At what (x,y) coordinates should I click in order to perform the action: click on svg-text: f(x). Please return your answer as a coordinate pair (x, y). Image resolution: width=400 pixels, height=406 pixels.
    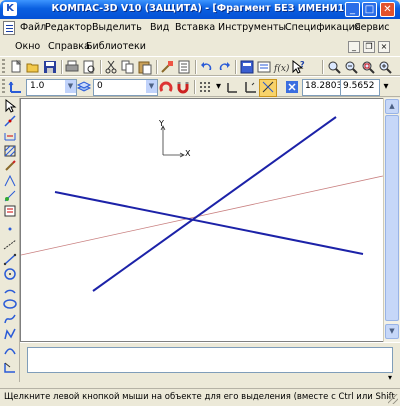
    Looking at the image, I should click on (281, 68).